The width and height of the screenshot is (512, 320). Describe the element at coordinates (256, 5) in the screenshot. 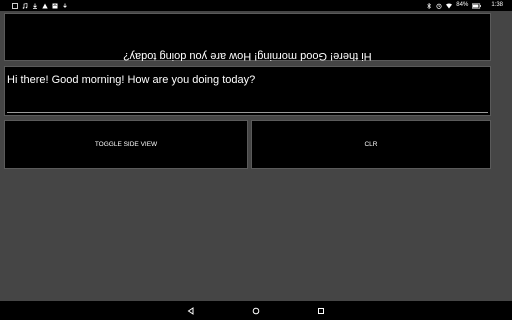

I see `status-bar: 84% 1:38` at that location.